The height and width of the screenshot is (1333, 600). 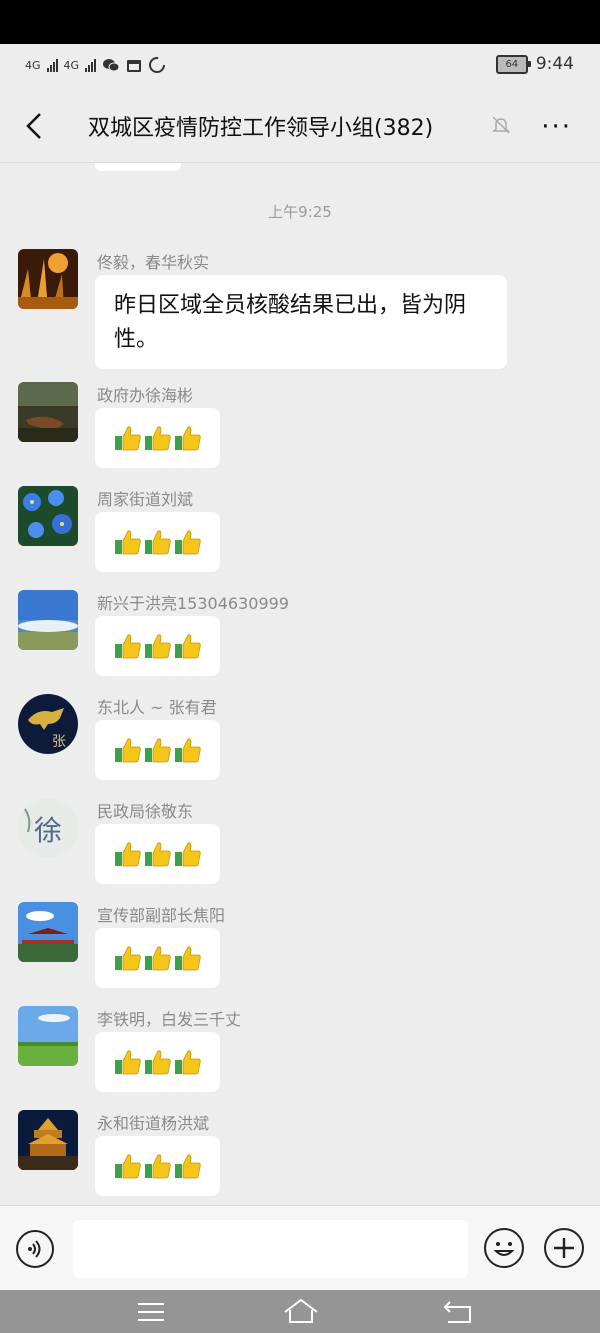 I want to click on sender-name: 周家街道刘斌, so click(x=145, y=499).